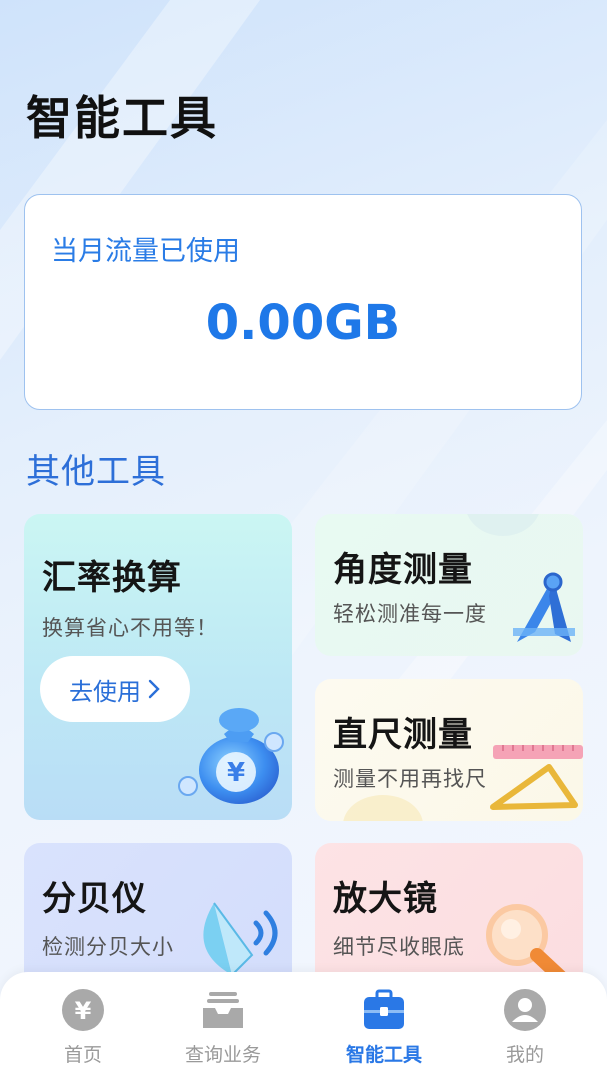  I want to click on page-title: 智能工具, so click(122, 118).